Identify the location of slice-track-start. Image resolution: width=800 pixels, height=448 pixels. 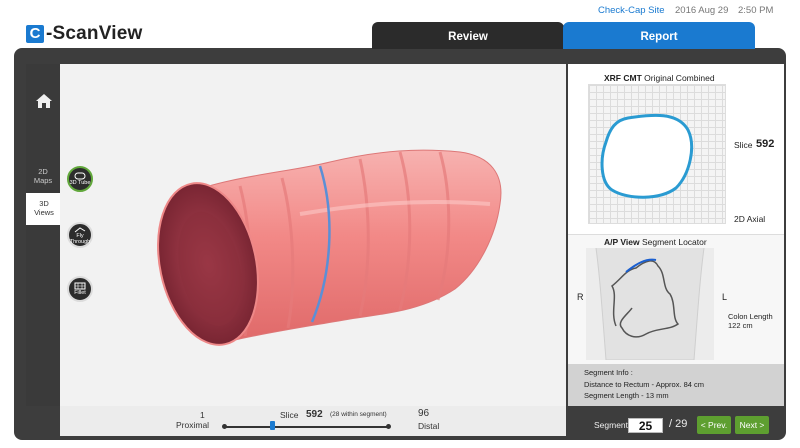
(224, 426).